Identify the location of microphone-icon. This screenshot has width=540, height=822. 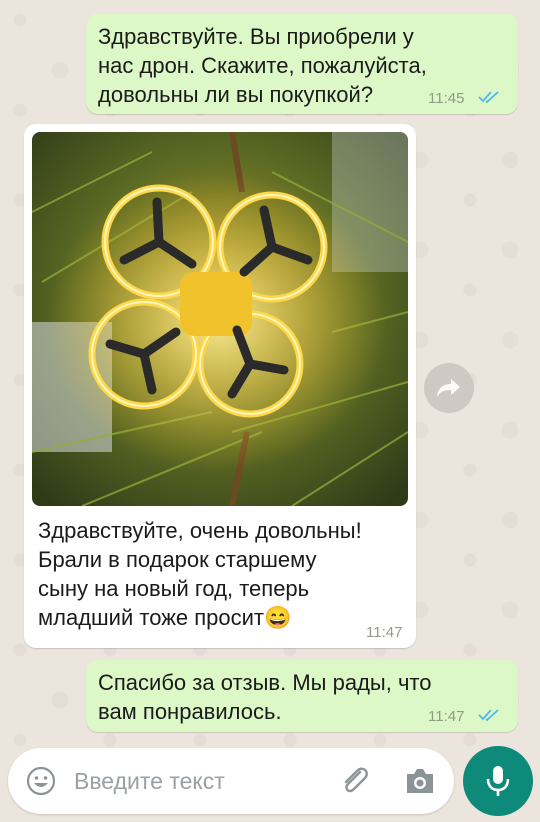
(498, 781).